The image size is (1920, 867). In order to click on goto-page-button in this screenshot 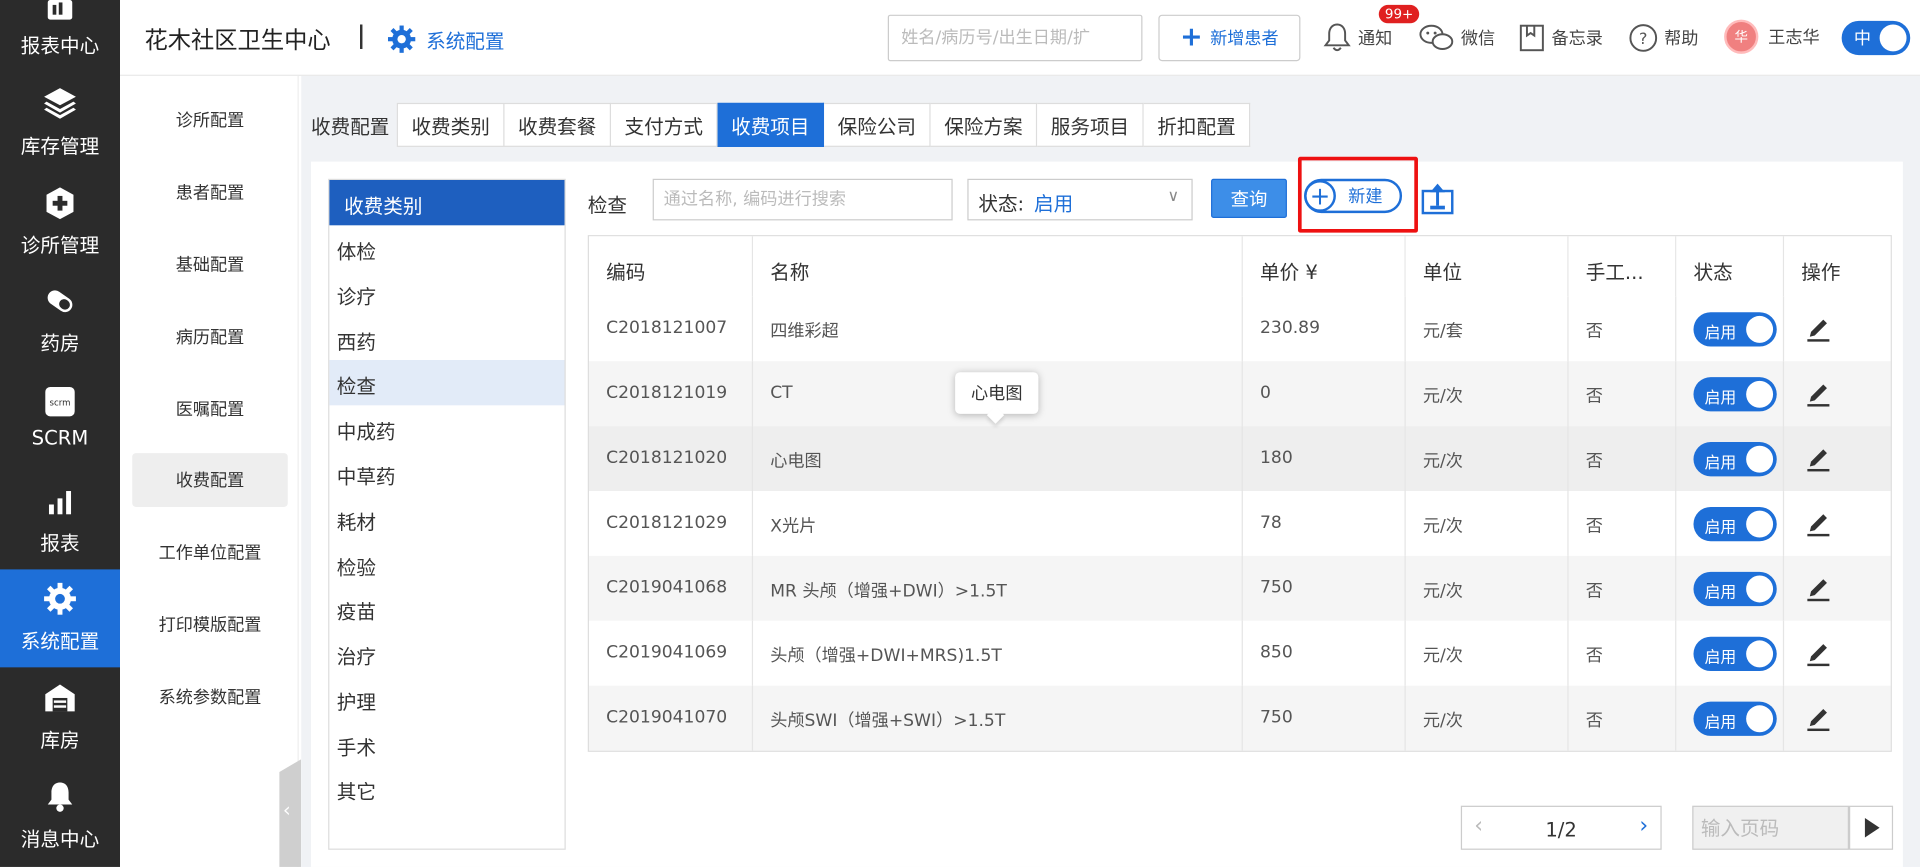, I will do `click(1871, 827)`.